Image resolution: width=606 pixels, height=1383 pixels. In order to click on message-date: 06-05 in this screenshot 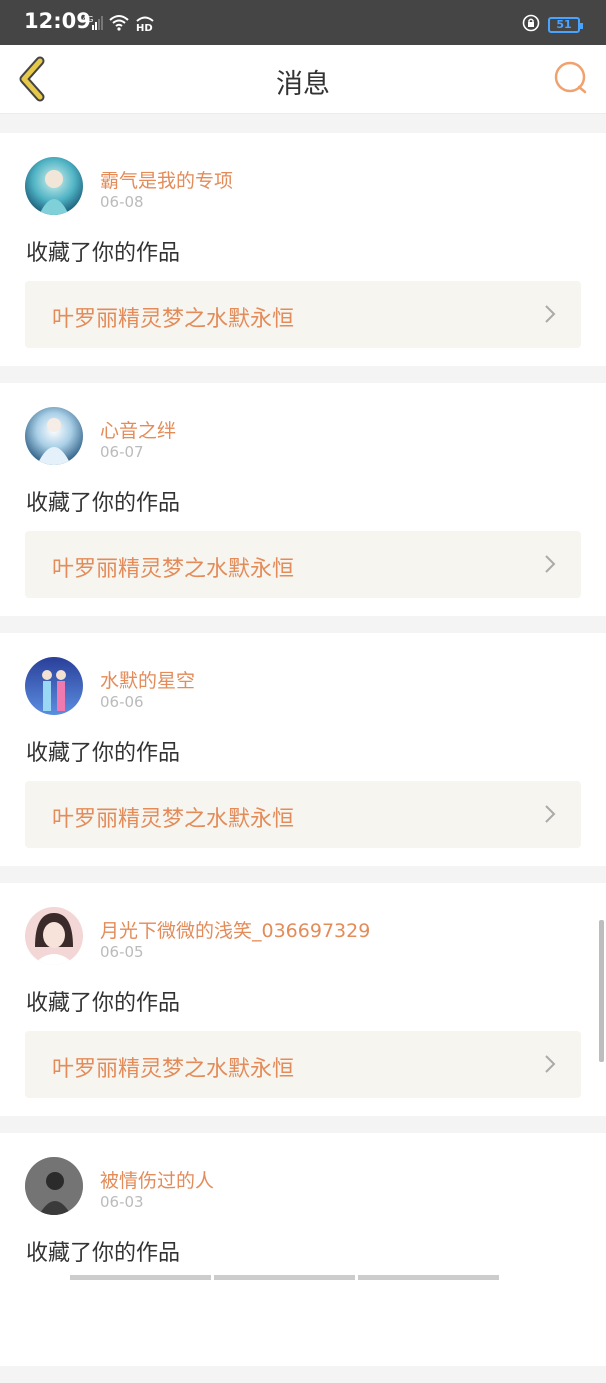, I will do `click(122, 952)`.